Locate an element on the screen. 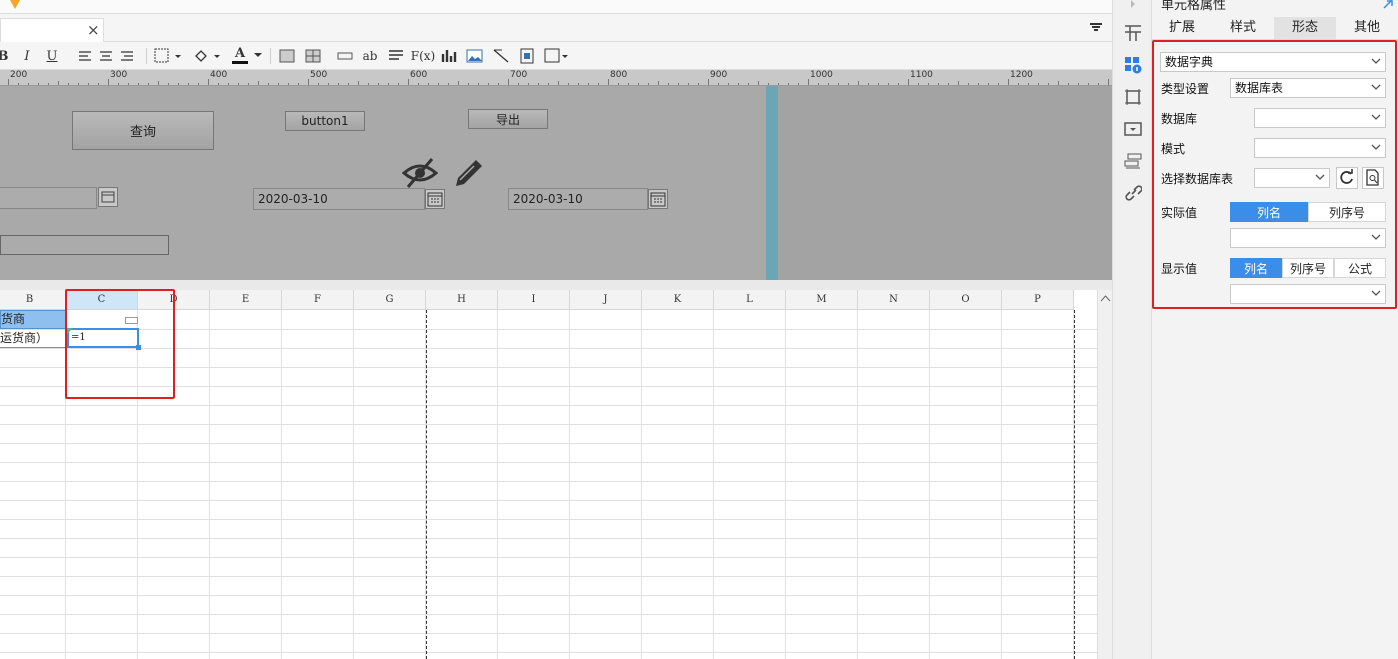 The width and height of the screenshot is (1398, 659). rich-text-icon is located at coordinates (396, 56).